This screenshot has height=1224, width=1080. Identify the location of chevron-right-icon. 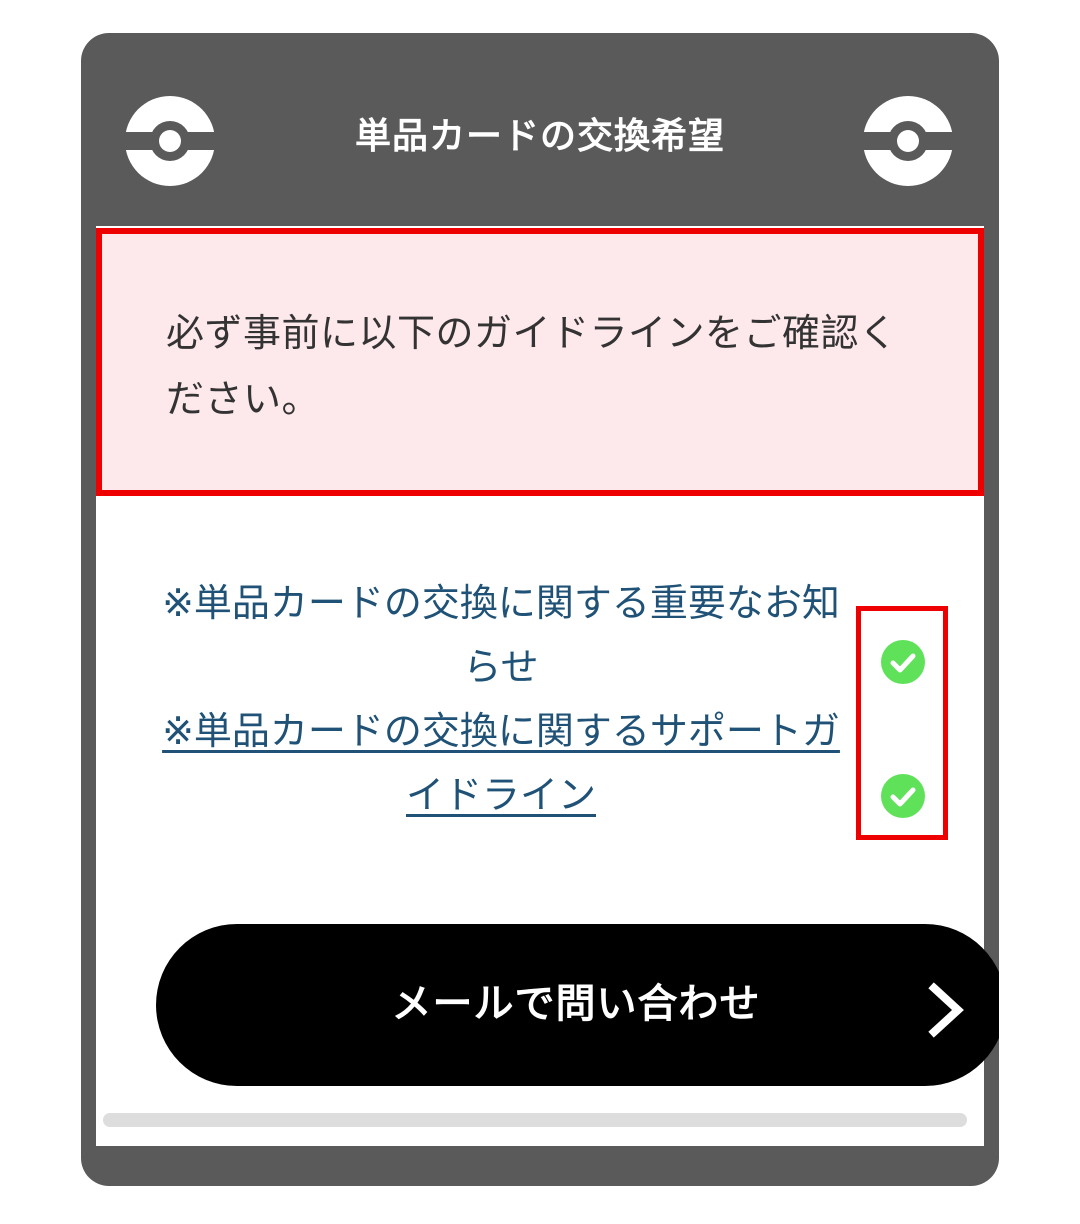
(946, 1010).